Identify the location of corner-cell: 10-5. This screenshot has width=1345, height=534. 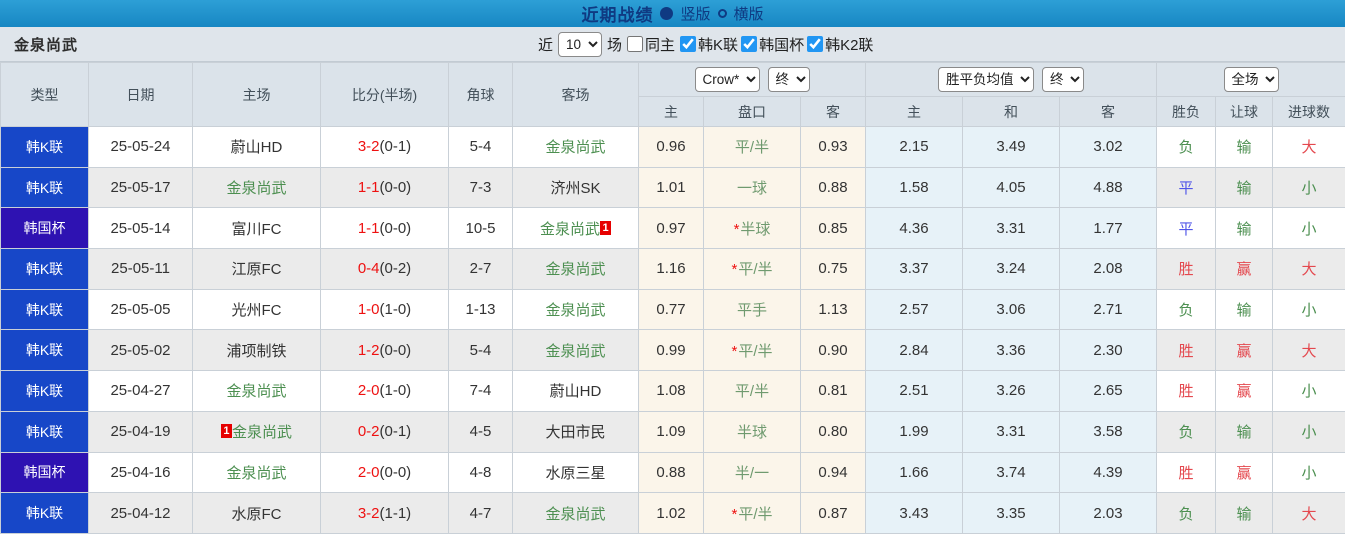
(480, 228).